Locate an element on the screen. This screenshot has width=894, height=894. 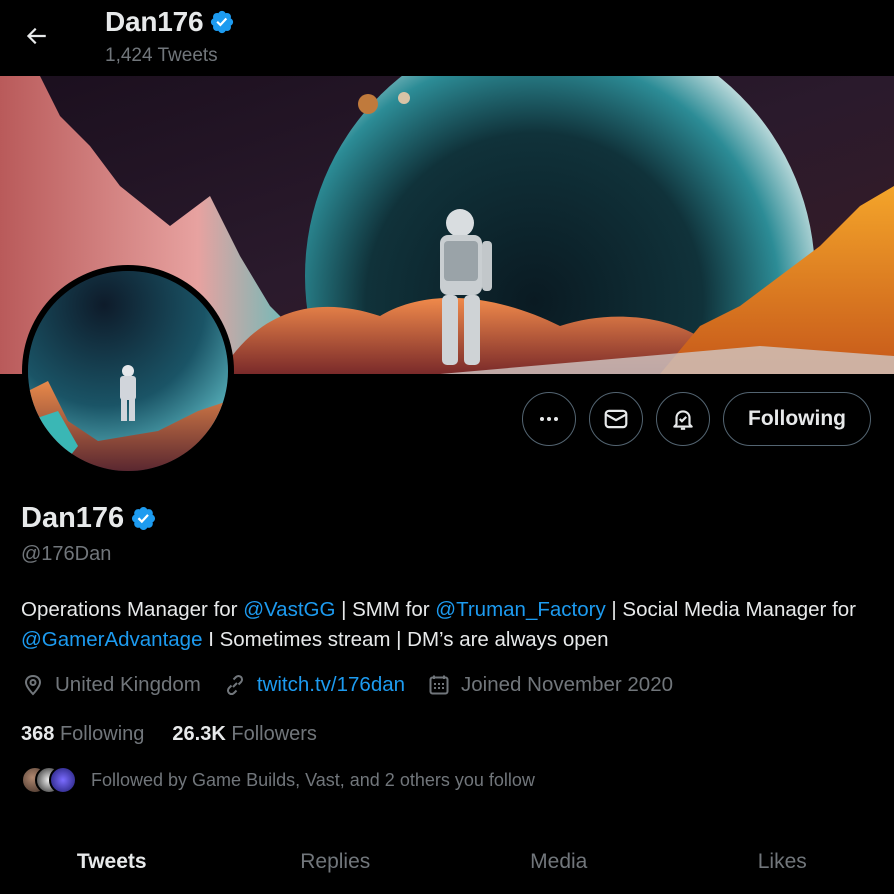
arrow-left-icon is located at coordinates (36, 36).